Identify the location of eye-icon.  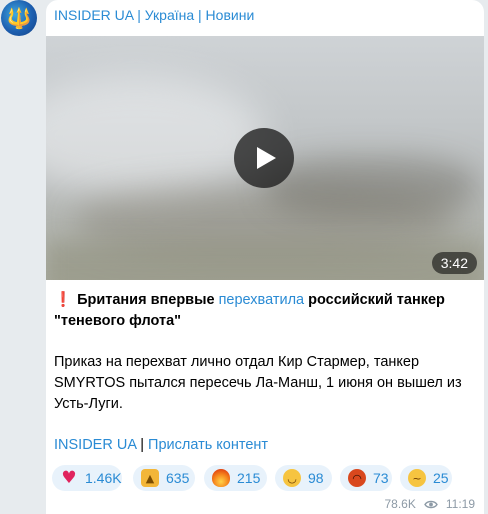
(431, 504).